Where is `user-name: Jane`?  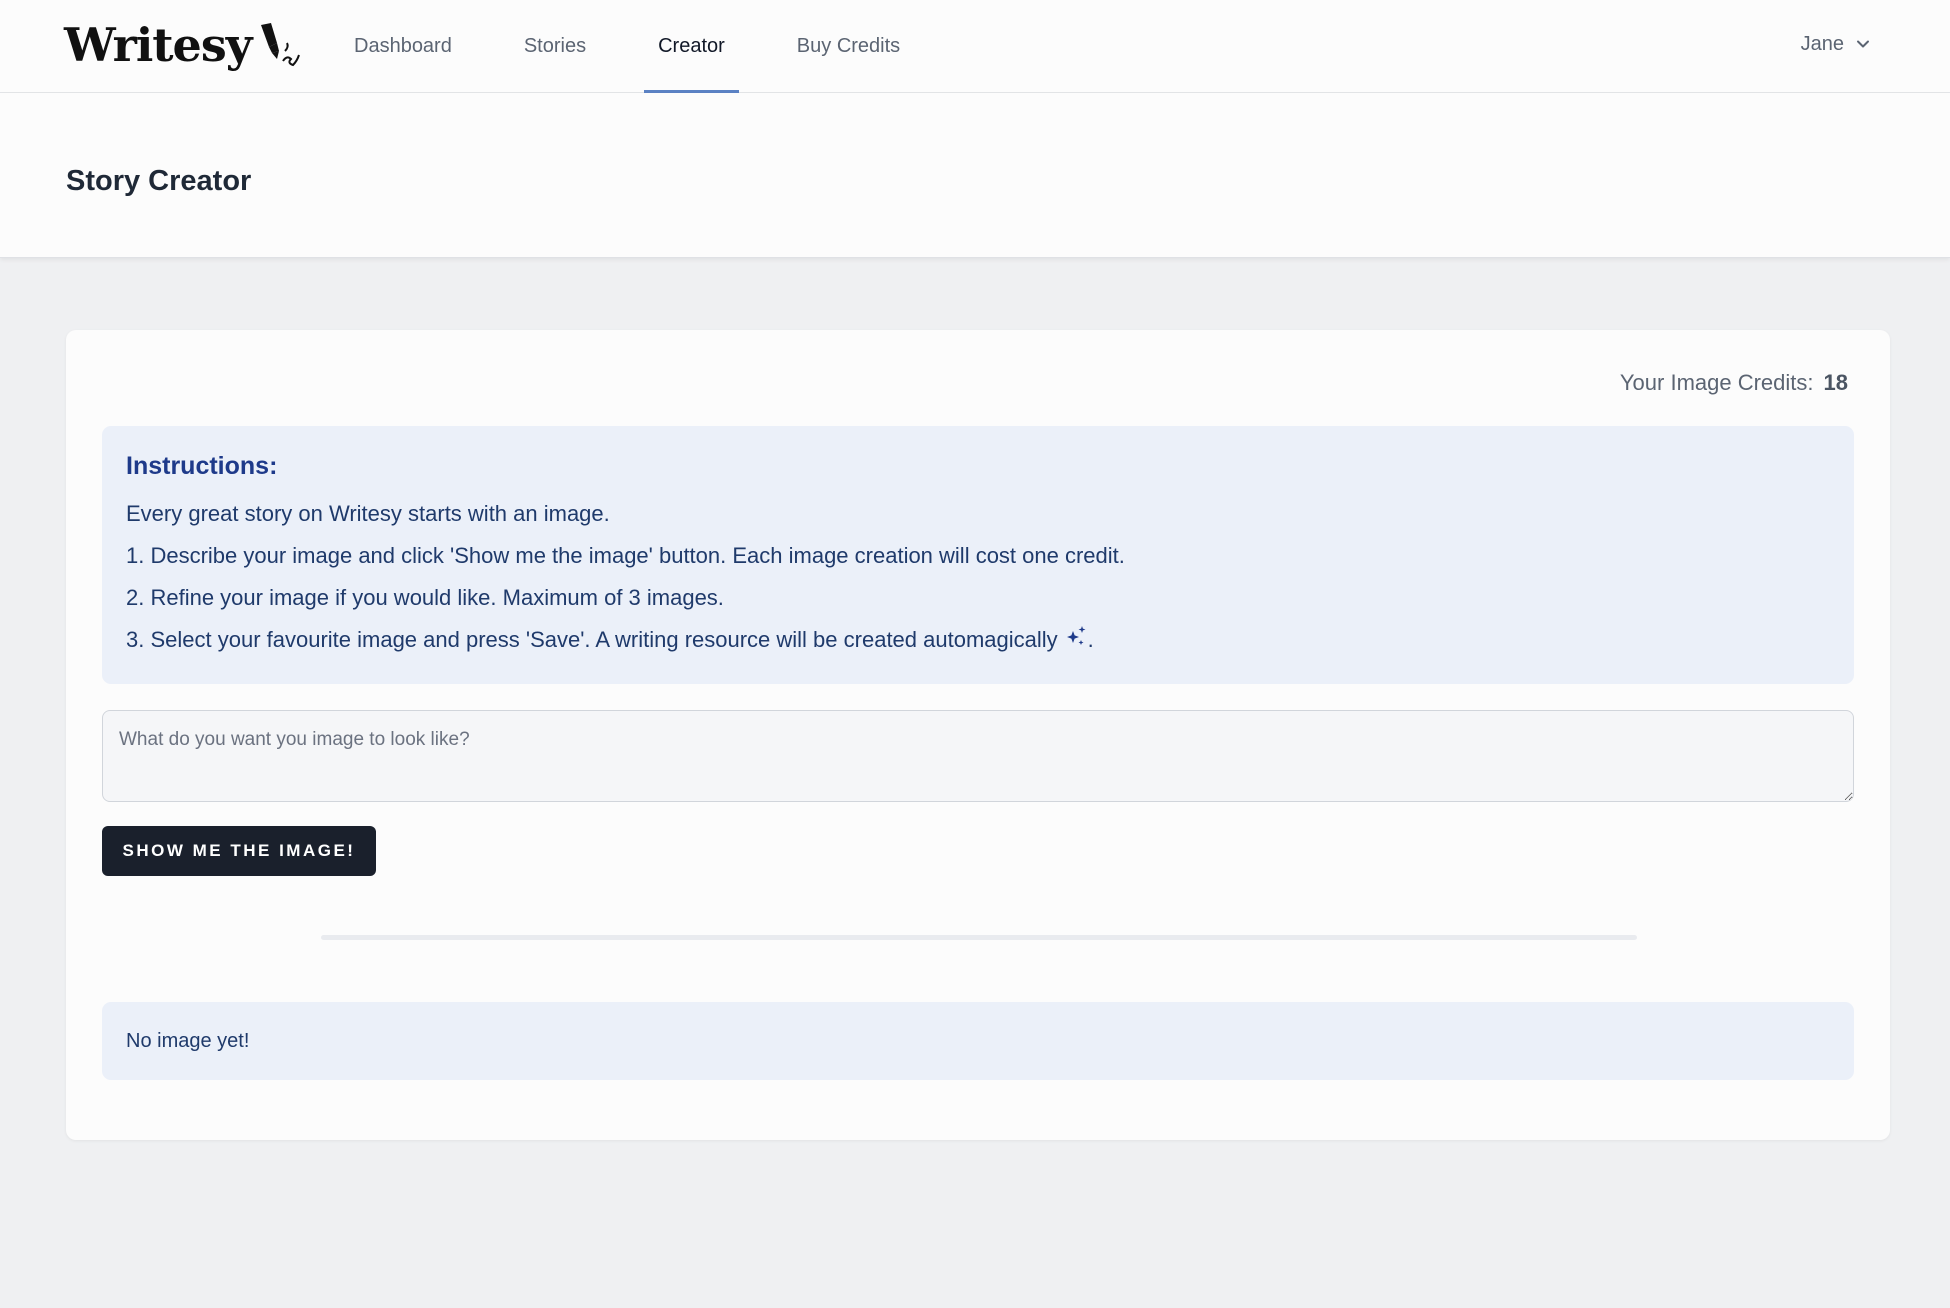 user-name: Jane is located at coordinates (1822, 43).